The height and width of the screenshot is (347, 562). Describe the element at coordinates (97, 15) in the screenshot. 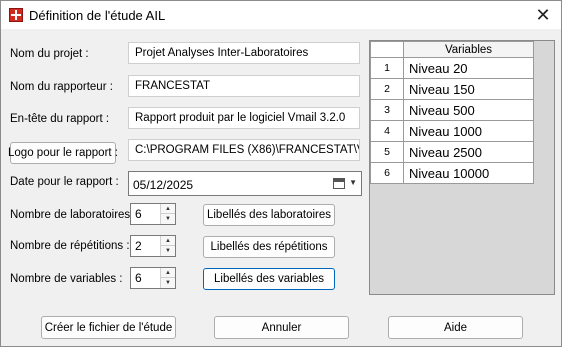

I see `window-title: Définition de l'étude AIL` at that location.